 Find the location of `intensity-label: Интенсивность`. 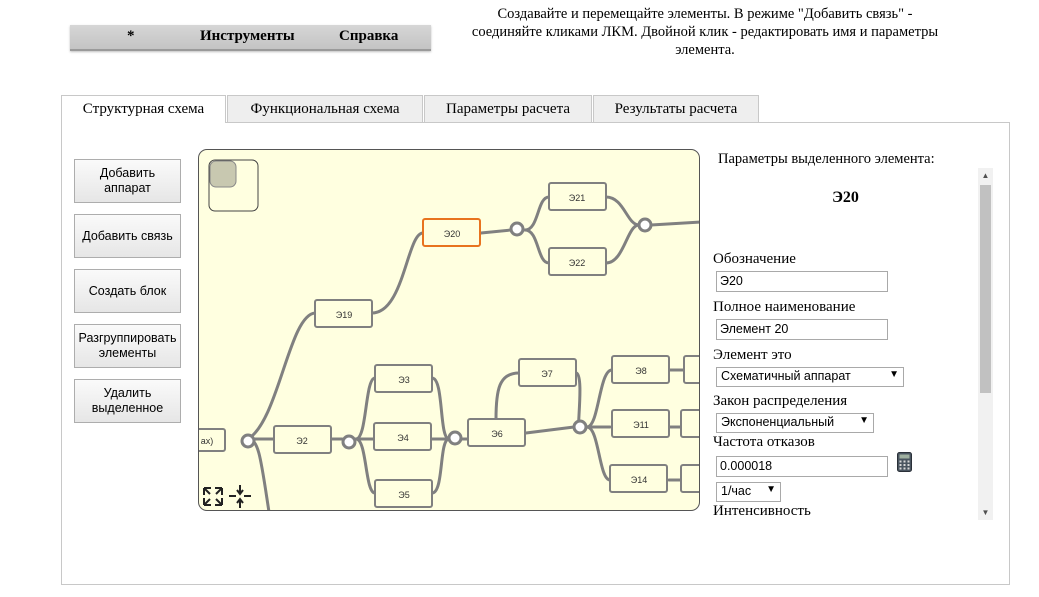

intensity-label: Интенсивность is located at coordinates (762, 511).